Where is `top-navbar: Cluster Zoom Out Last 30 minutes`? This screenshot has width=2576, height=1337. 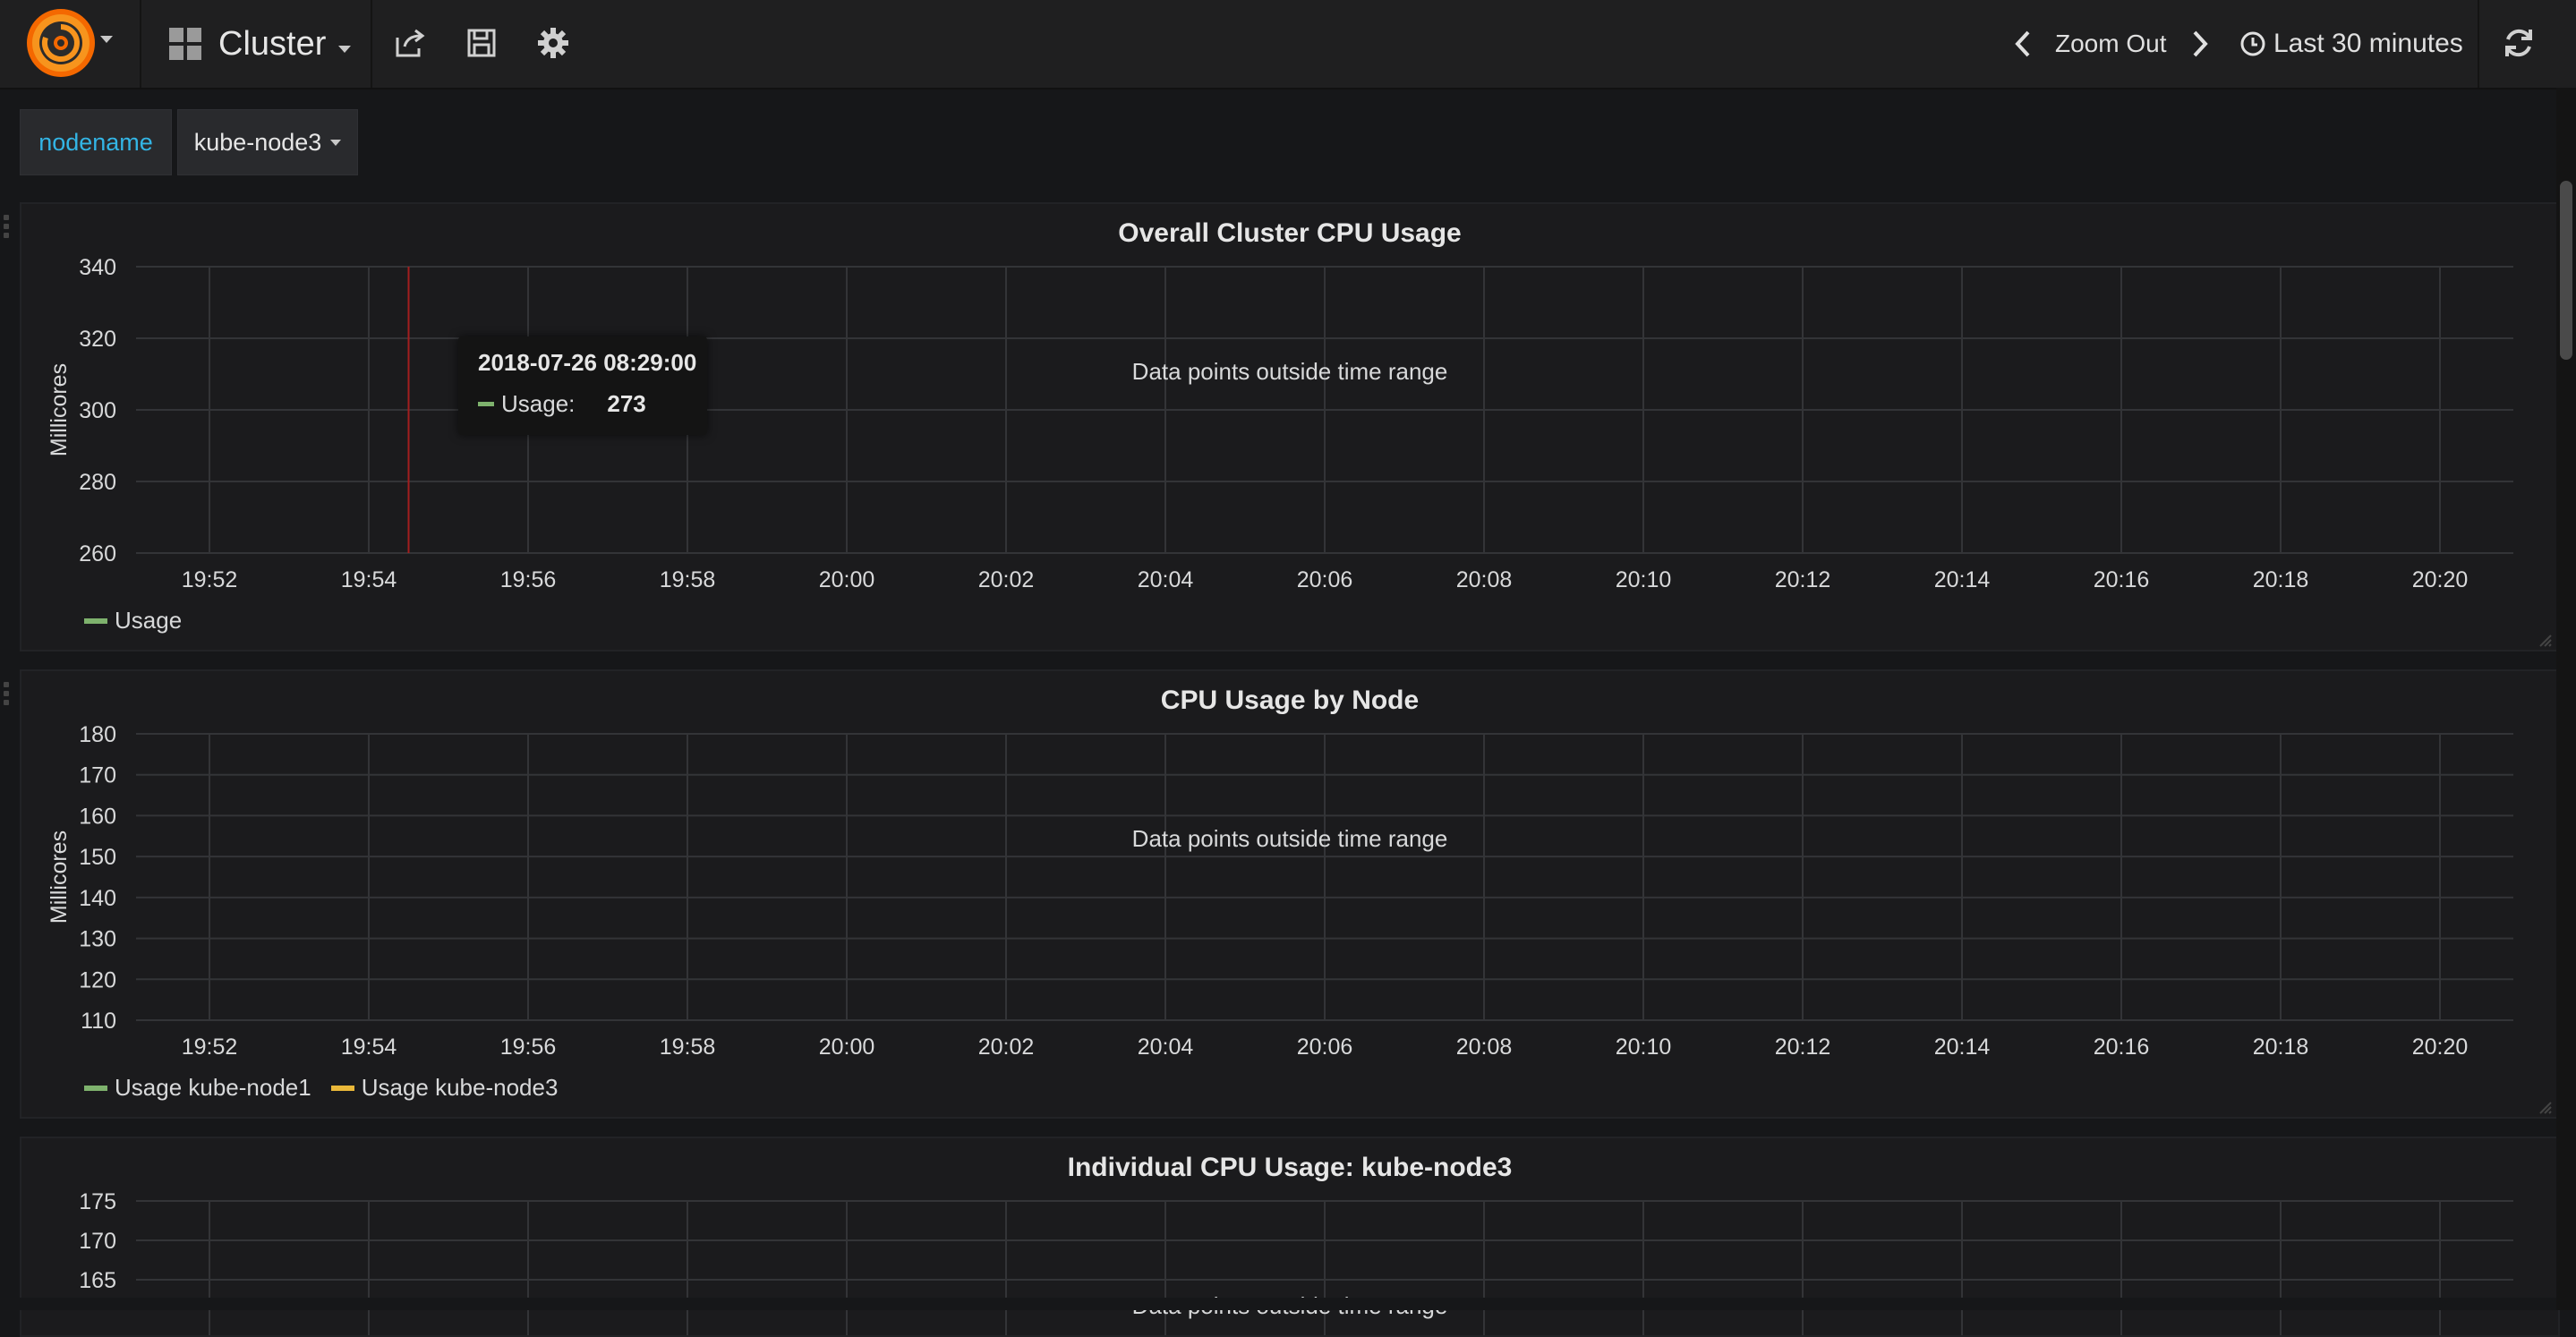
top-navbar: Cluster Zoom Out Last 30 minutes is located at coordinates (1288, 45).